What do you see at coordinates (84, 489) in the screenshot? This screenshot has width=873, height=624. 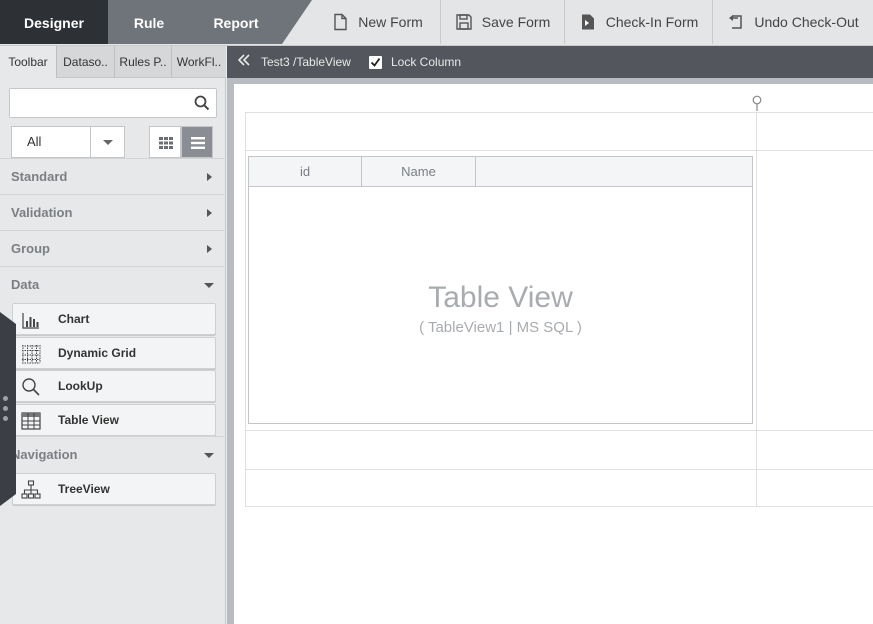 I see `toolbox-item-label: TreeView` at bounding box center [84, 489].